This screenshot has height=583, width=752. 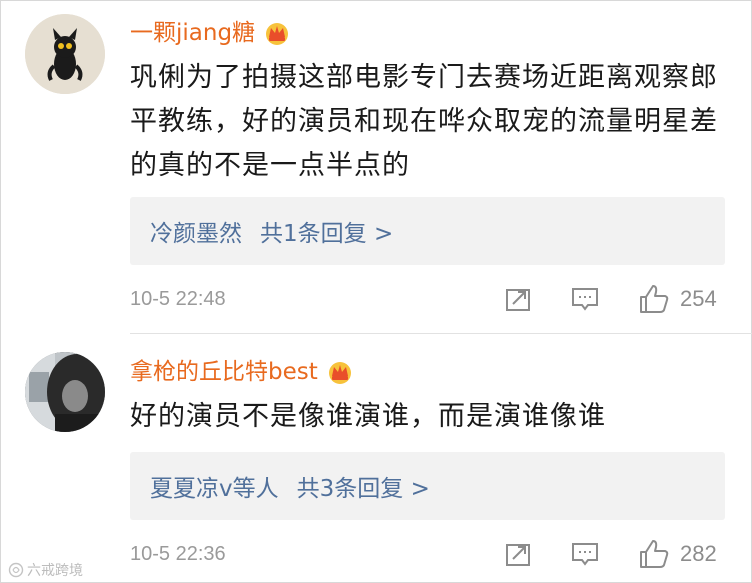 I want to click on comment-username: 一颗jiang糖, so click(x=210, y=33).